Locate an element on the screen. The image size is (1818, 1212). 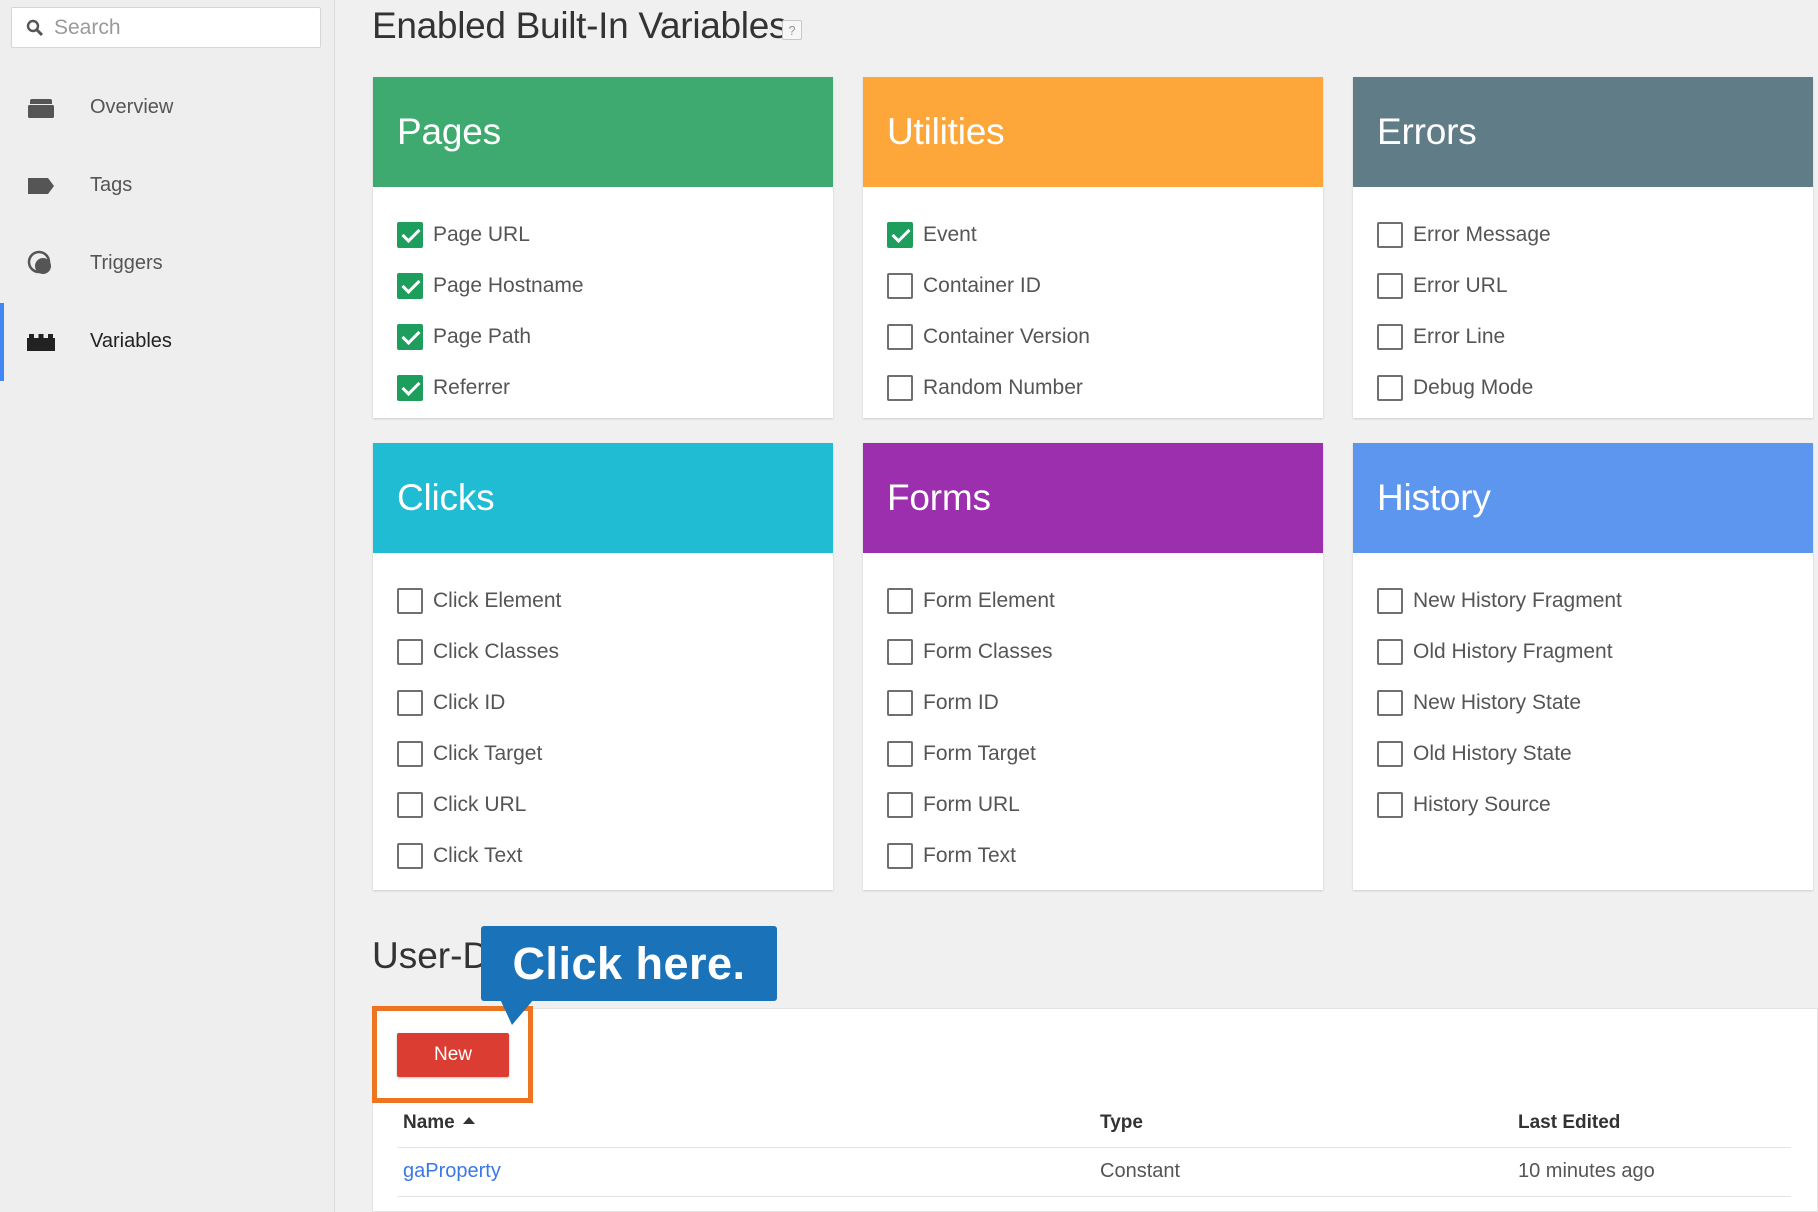
variable-checkbox-row: New History Fragment is located at coordinates (1583, 600).